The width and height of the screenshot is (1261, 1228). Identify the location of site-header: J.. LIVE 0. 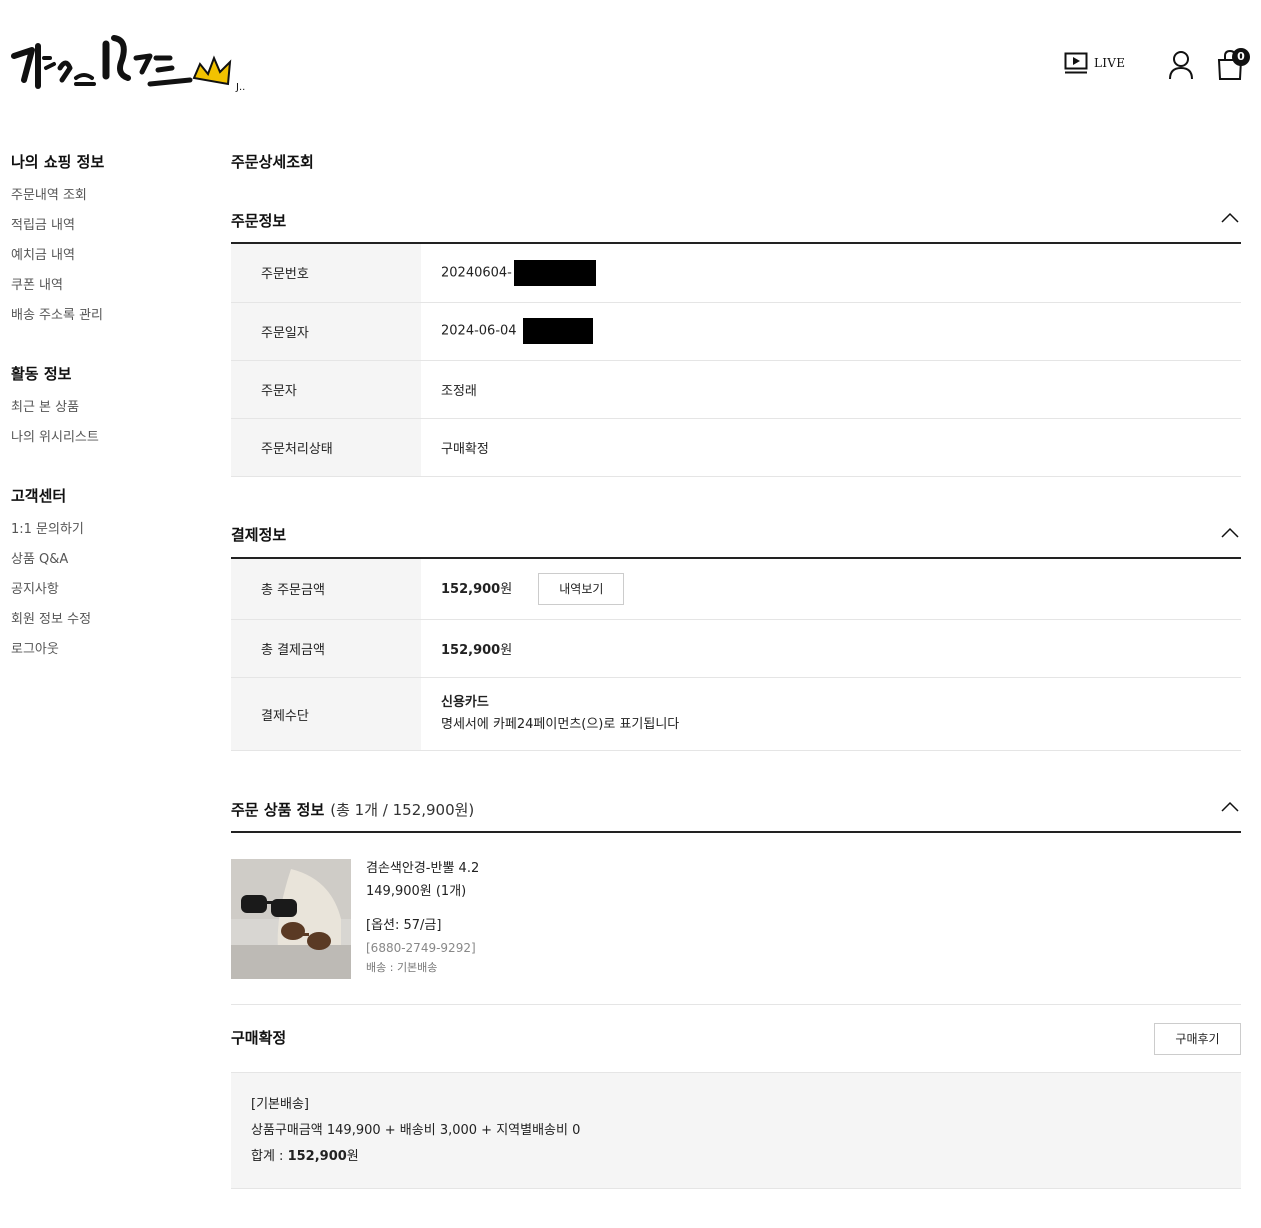
(630, 65).